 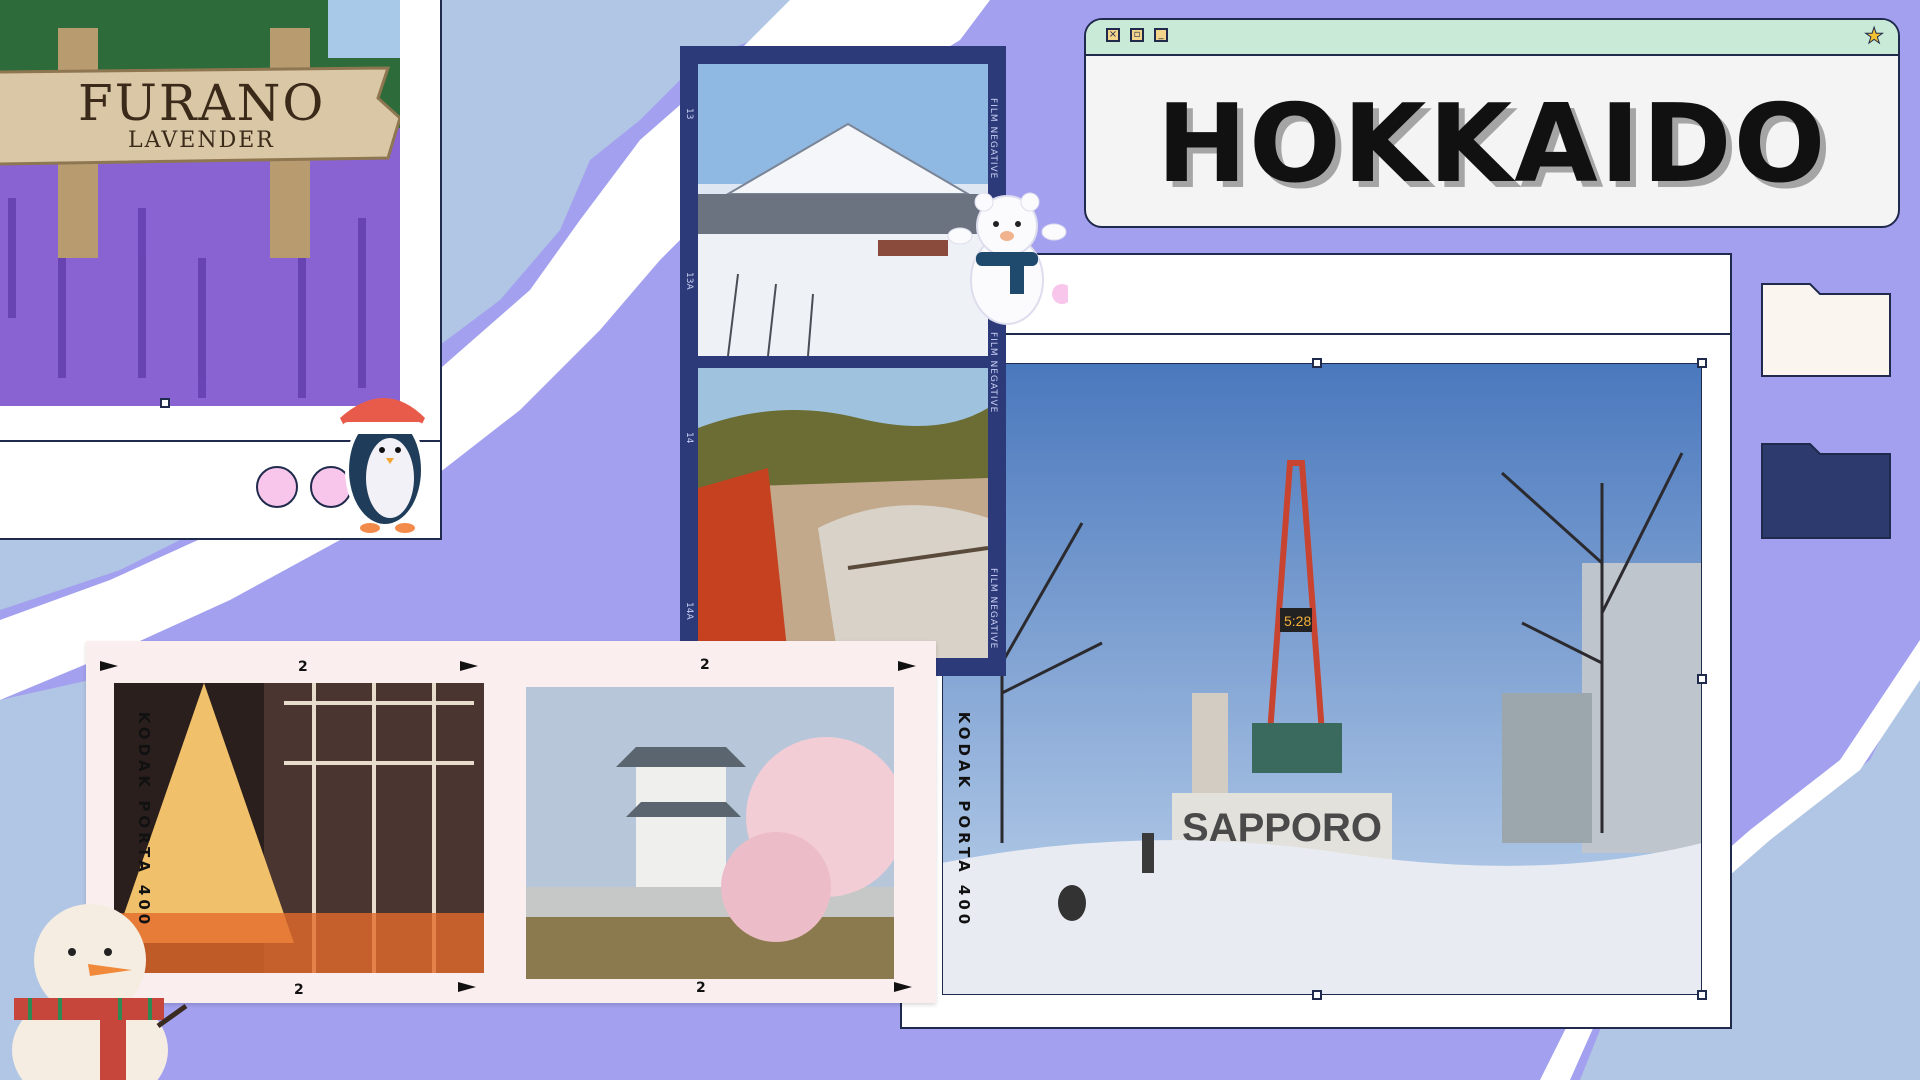 What do you see at coordinates (710, 833) in the screenshot?
I see `castle-blossom-photo` at bounding box center [710, 833].